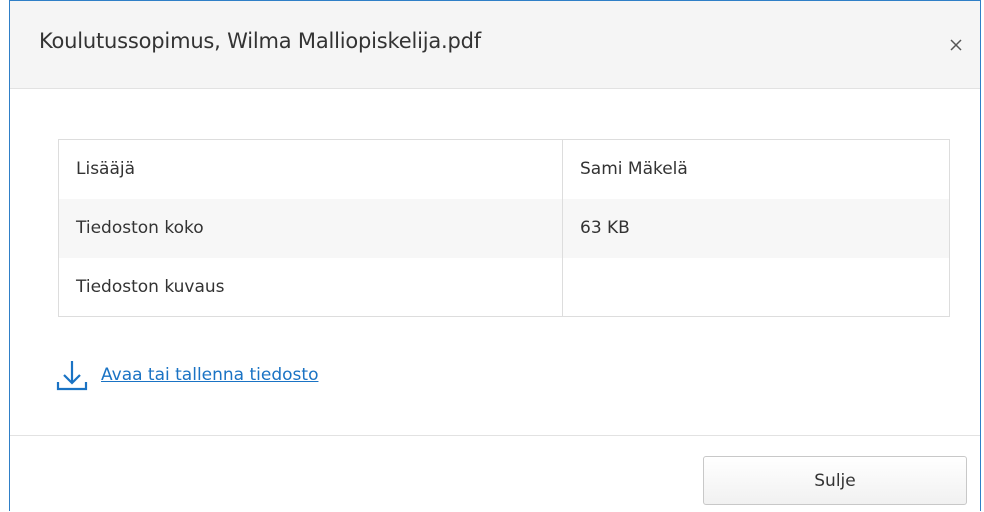 The image size is (984, 512). What do you see at coordinates (956, 45) in the screenshot?
I see `close-icon` at bounding box center [956, 45].